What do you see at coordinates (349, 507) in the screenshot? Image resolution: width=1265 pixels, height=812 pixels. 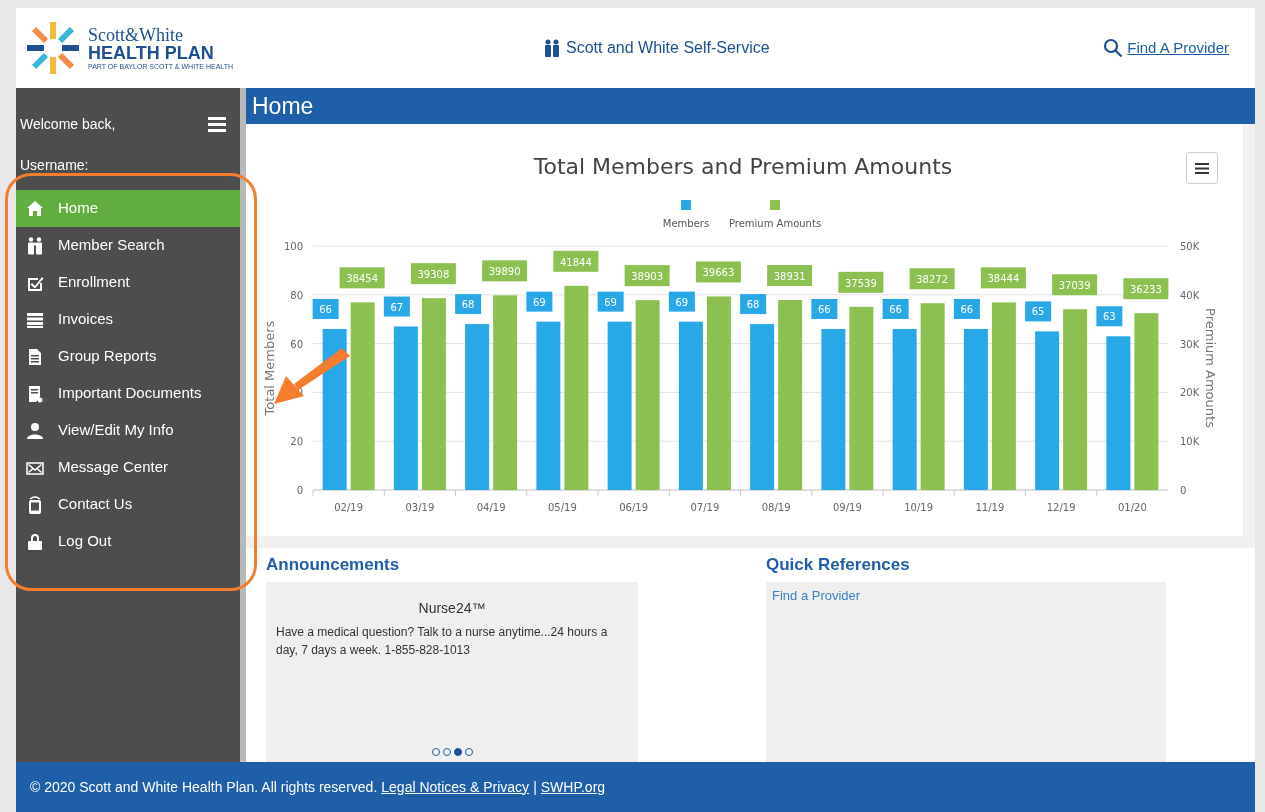 I see `axis-tick-label: 02/19` at bounding box center [349, 507].